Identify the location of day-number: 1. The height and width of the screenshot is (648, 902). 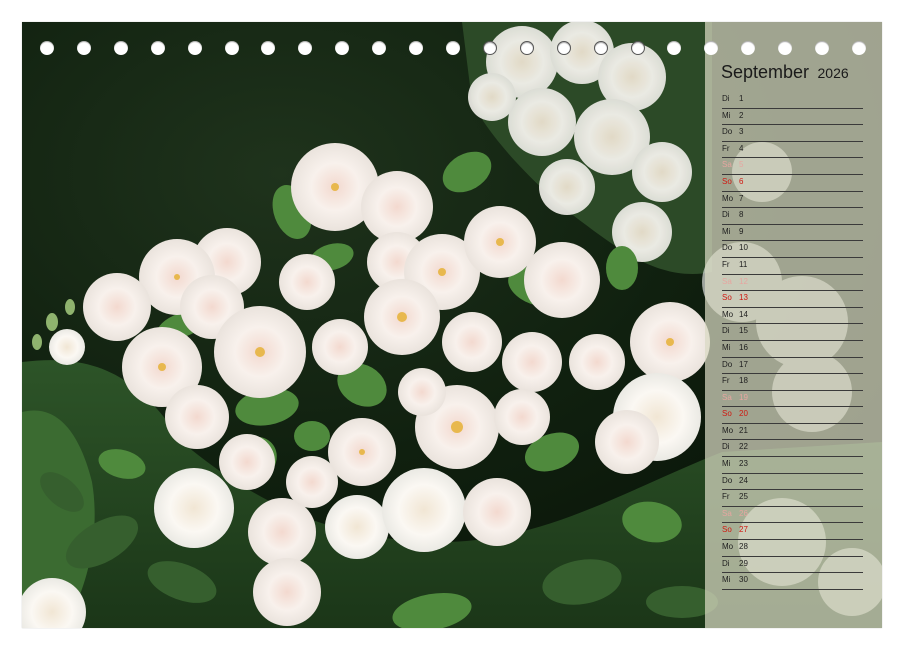
(741, 98).